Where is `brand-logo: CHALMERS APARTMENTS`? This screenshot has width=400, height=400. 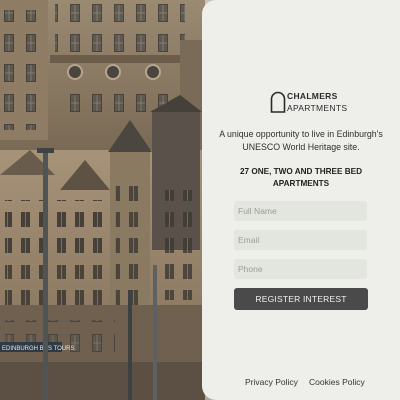 brand-logo: CHALMERS APARTMENTS is located at coordinates (320, 103).